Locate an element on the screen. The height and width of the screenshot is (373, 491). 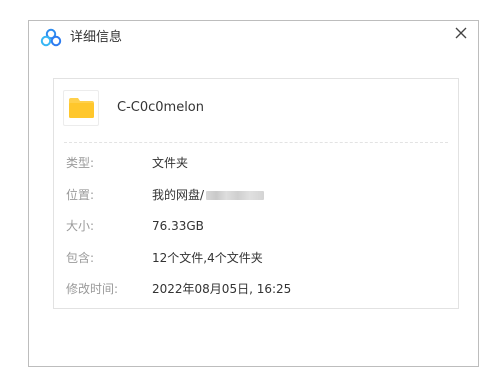
detail-value: 12个文件,4个文件夹 is located at coordinates (207, 258).